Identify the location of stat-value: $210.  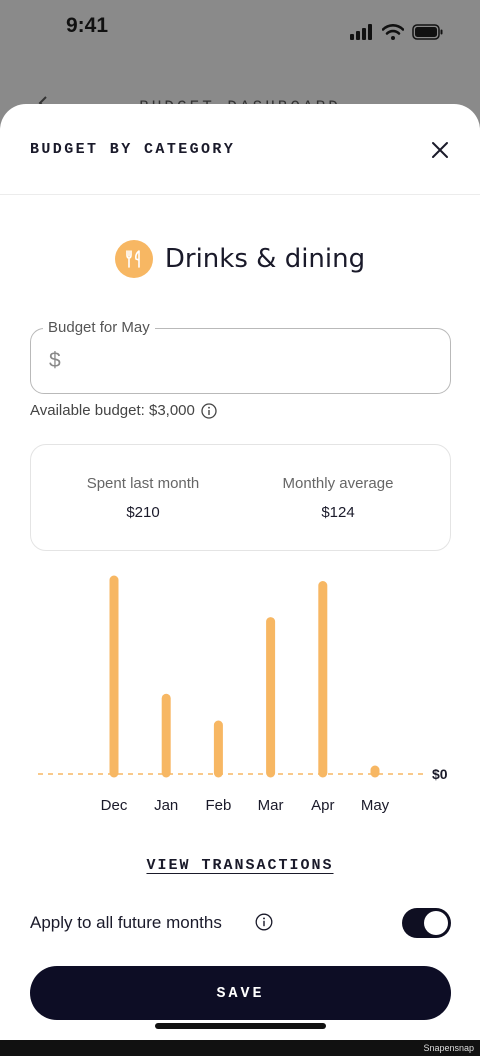
(143, 512).